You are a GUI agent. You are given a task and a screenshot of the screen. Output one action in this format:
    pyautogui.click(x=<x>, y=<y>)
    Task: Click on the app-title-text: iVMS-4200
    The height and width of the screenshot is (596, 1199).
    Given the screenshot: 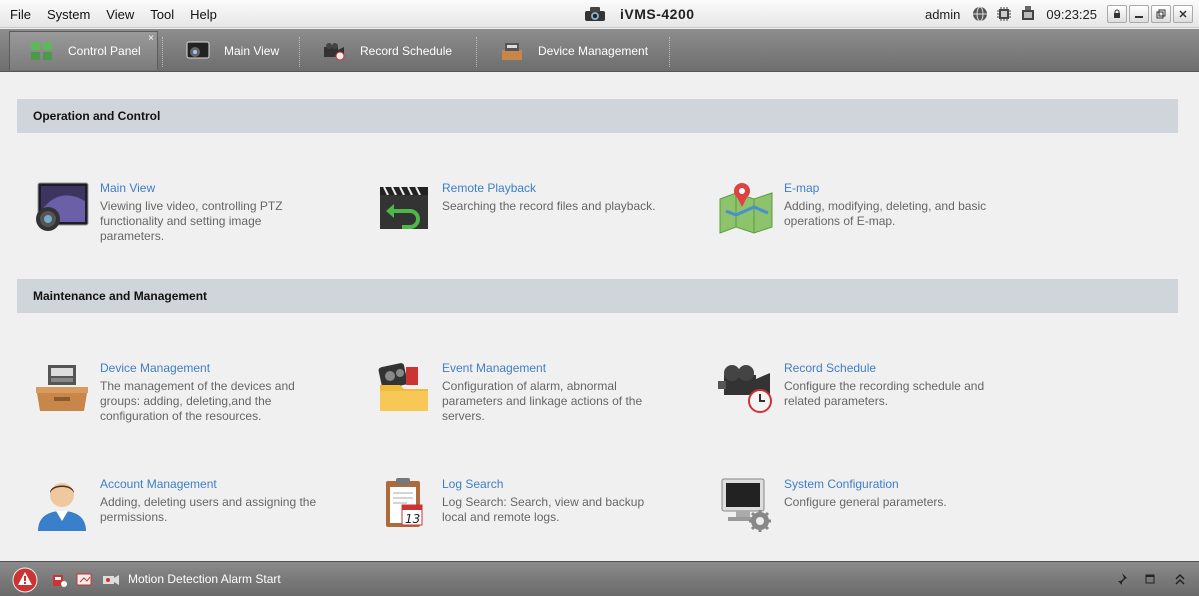 What is the action you would take?
    pyautogui.click(x=657, y=14)
    